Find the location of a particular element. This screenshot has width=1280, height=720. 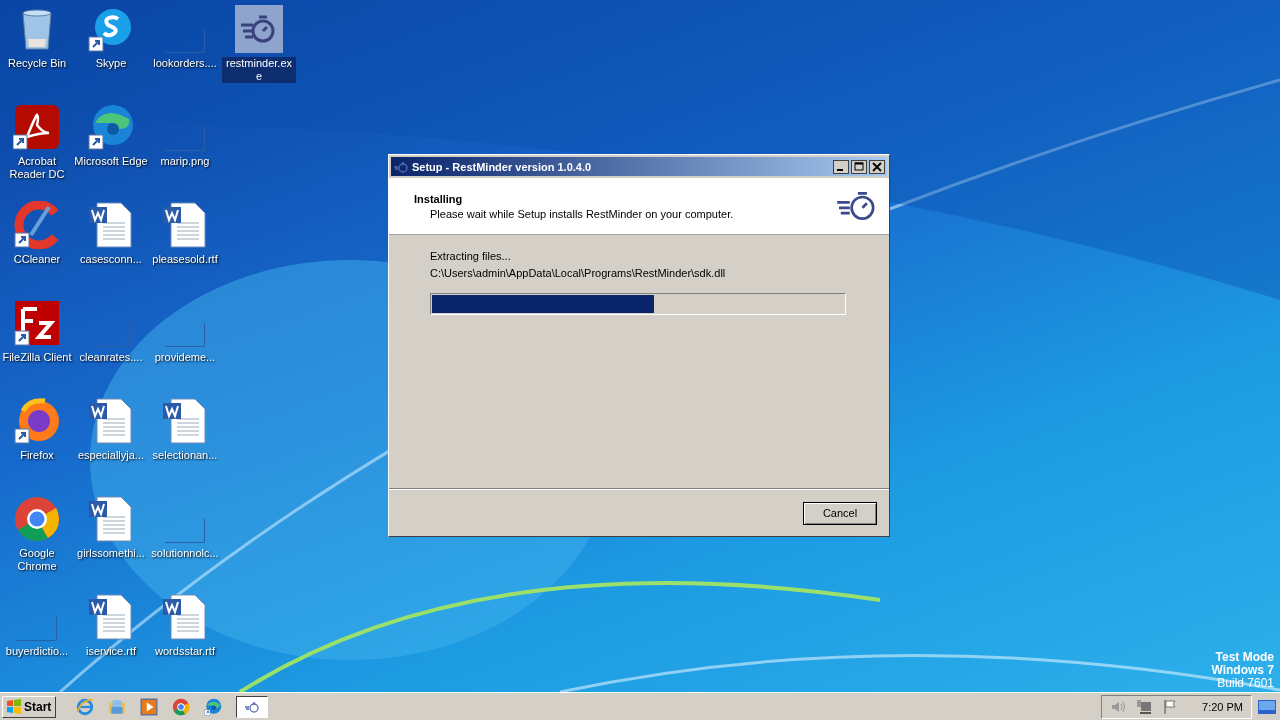

show-desktop-icon is located at coordinates (1267, 706).